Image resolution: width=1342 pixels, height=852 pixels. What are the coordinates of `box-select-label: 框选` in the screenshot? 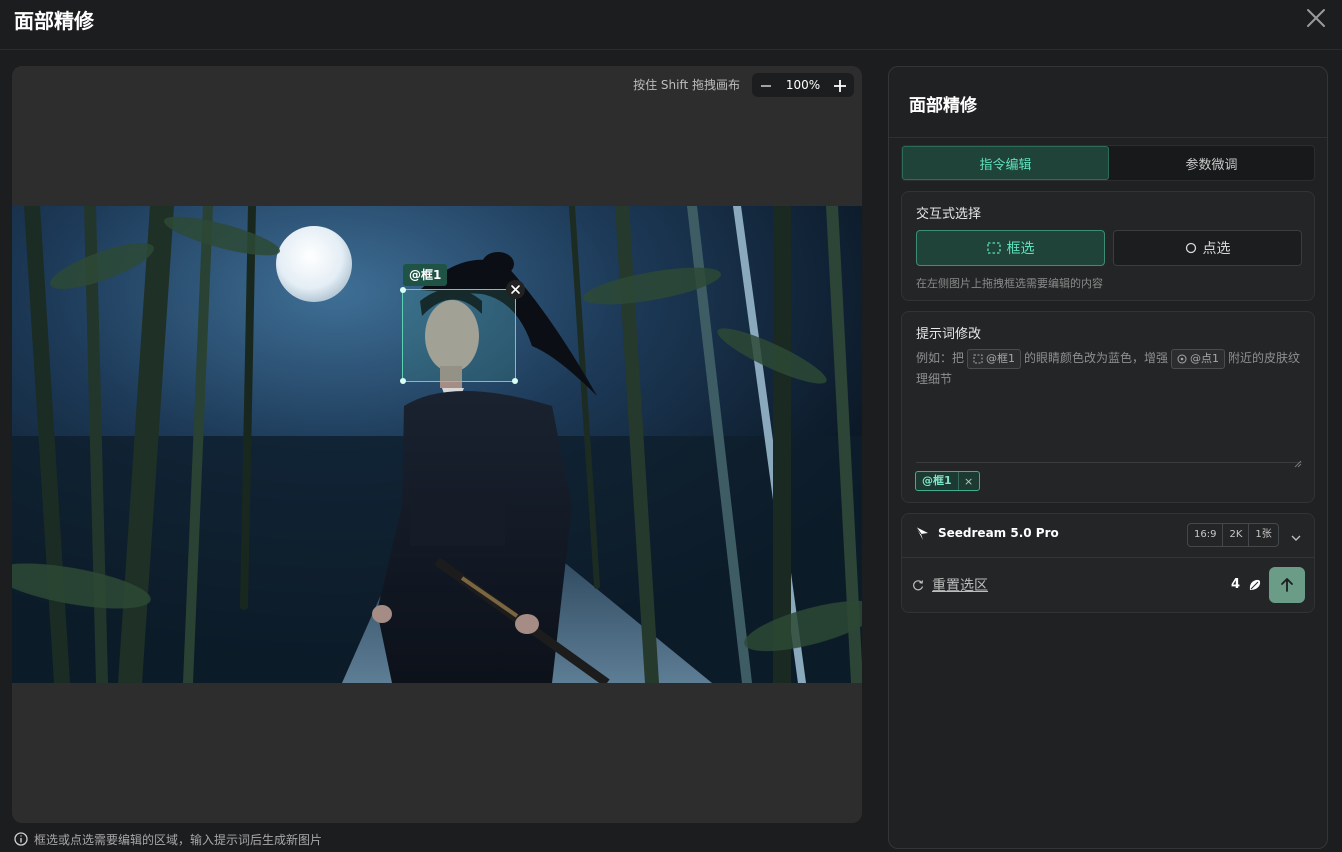 It's located at (1020, 249).